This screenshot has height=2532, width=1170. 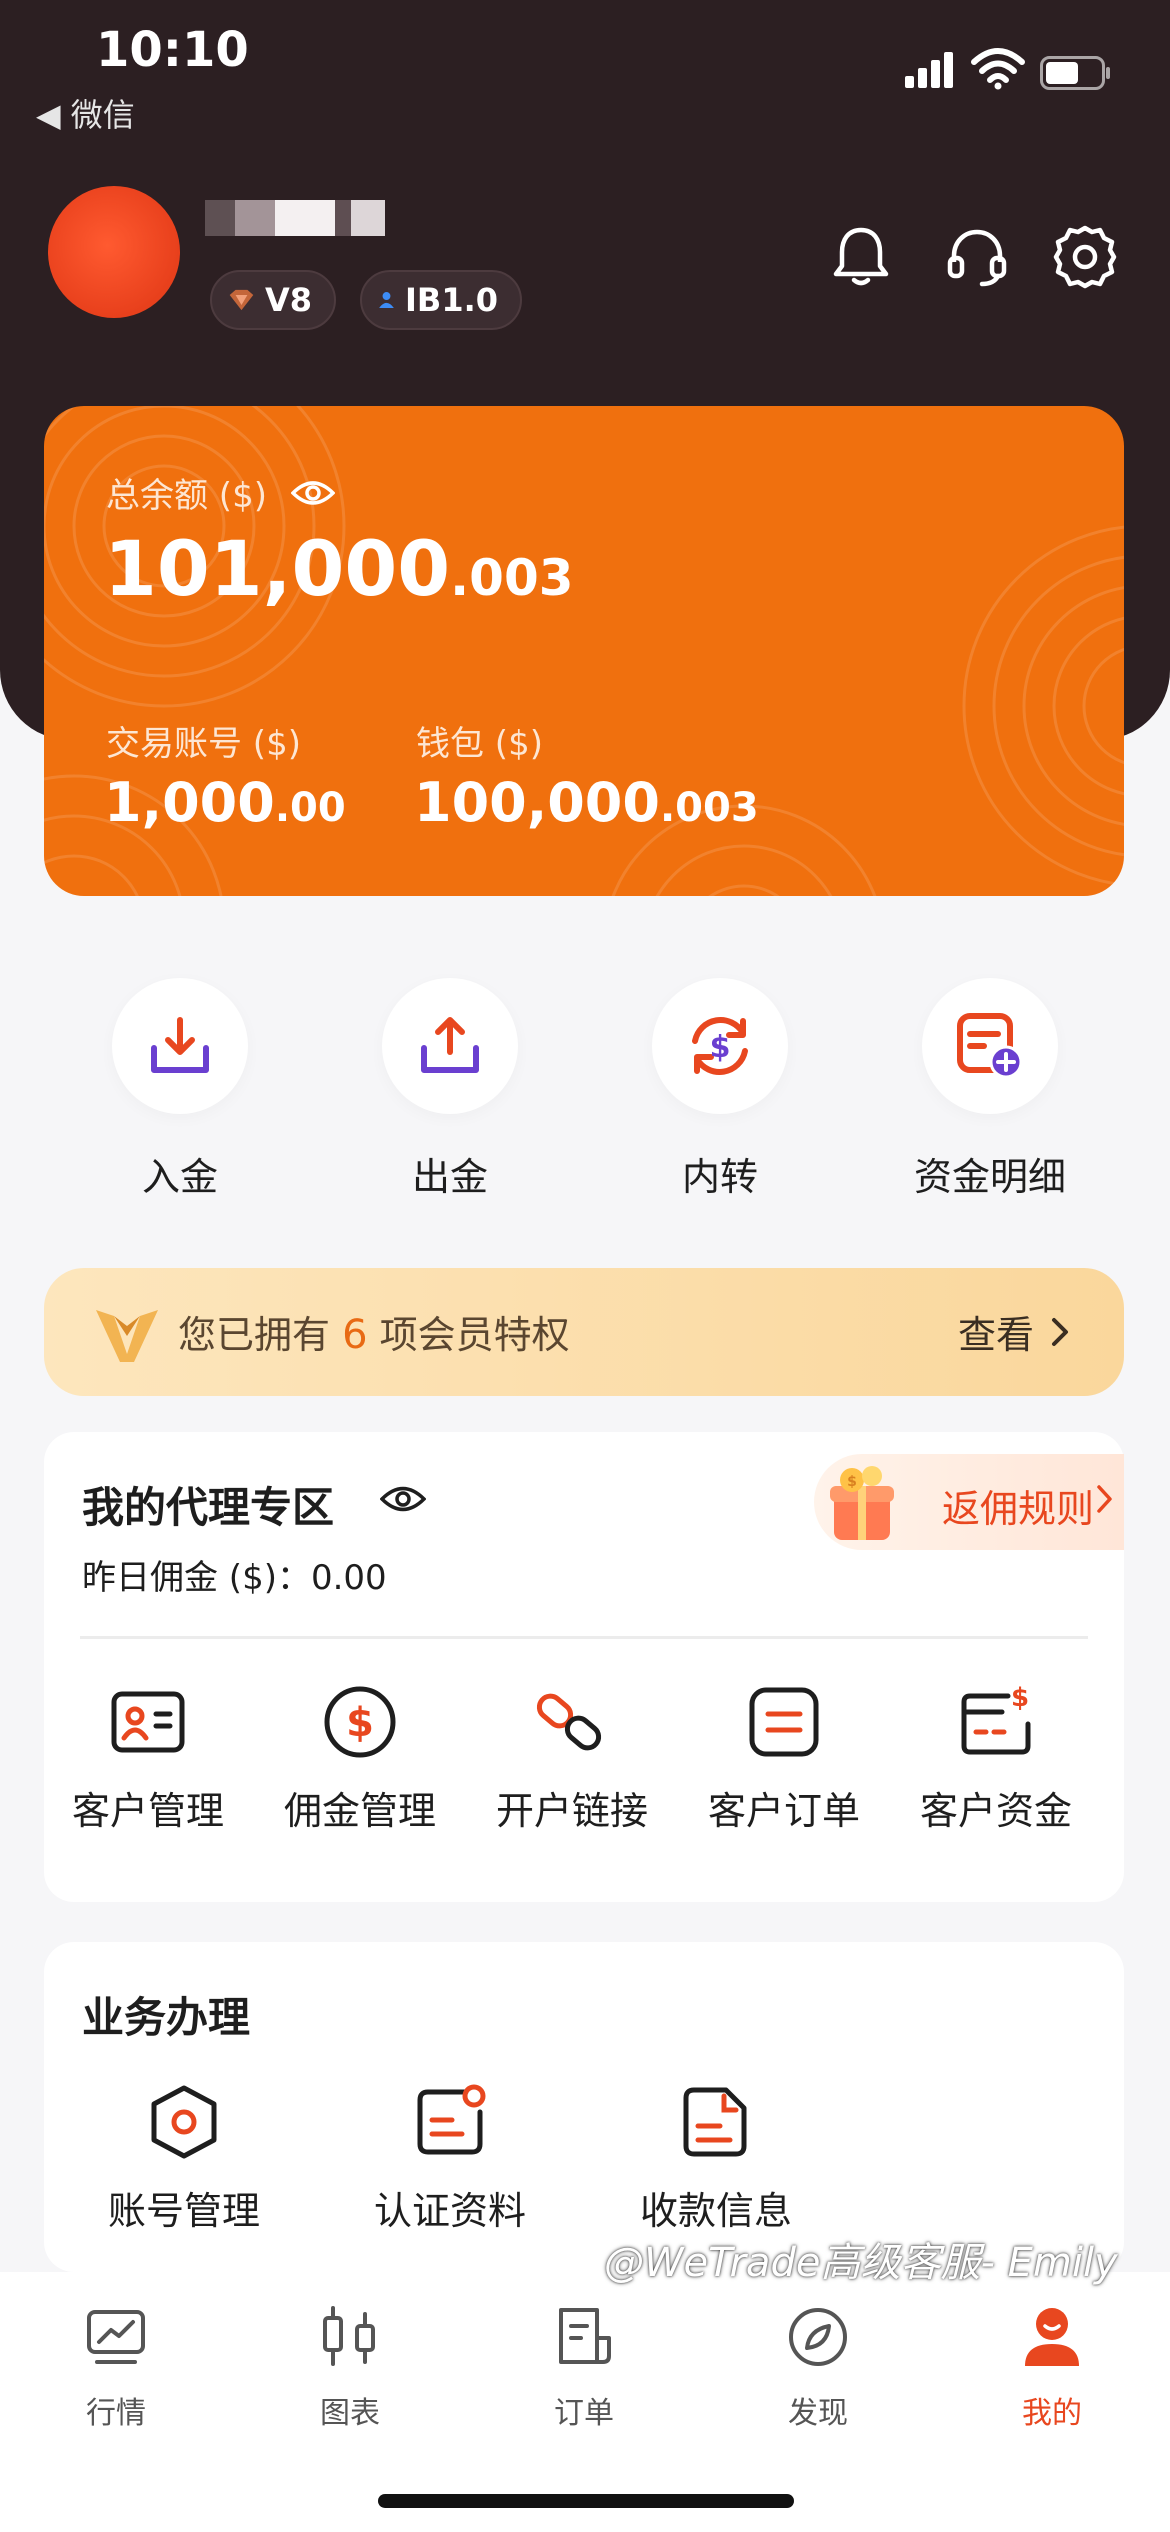 I want to click on client-management-button: 客户管理, so click(x=148, y=1758).